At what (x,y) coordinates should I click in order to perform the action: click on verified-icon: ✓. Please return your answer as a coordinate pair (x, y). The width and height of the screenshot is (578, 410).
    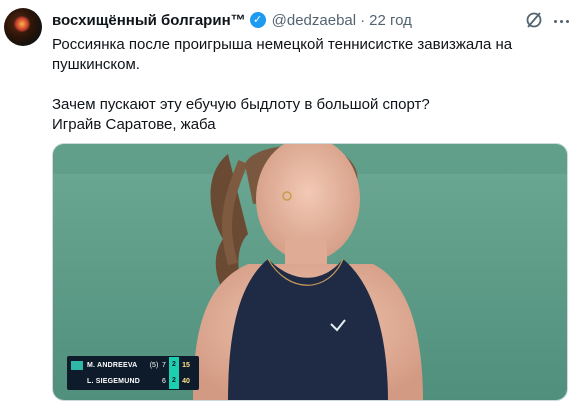
    Looking at the image, I should click on (257, 20).